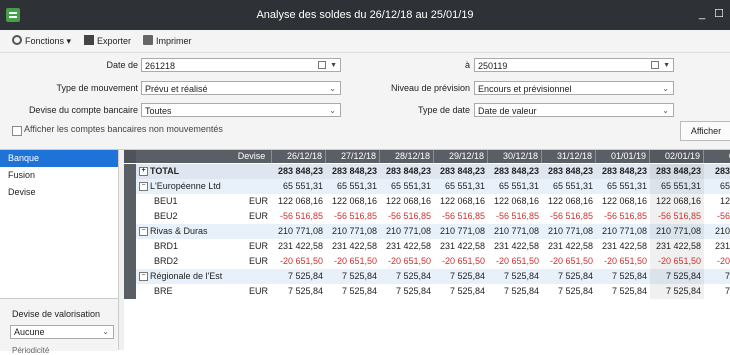  Describe the element at coordinates (107, 41) in the screenshot. I see `exporter-button: Exporter` at that location.